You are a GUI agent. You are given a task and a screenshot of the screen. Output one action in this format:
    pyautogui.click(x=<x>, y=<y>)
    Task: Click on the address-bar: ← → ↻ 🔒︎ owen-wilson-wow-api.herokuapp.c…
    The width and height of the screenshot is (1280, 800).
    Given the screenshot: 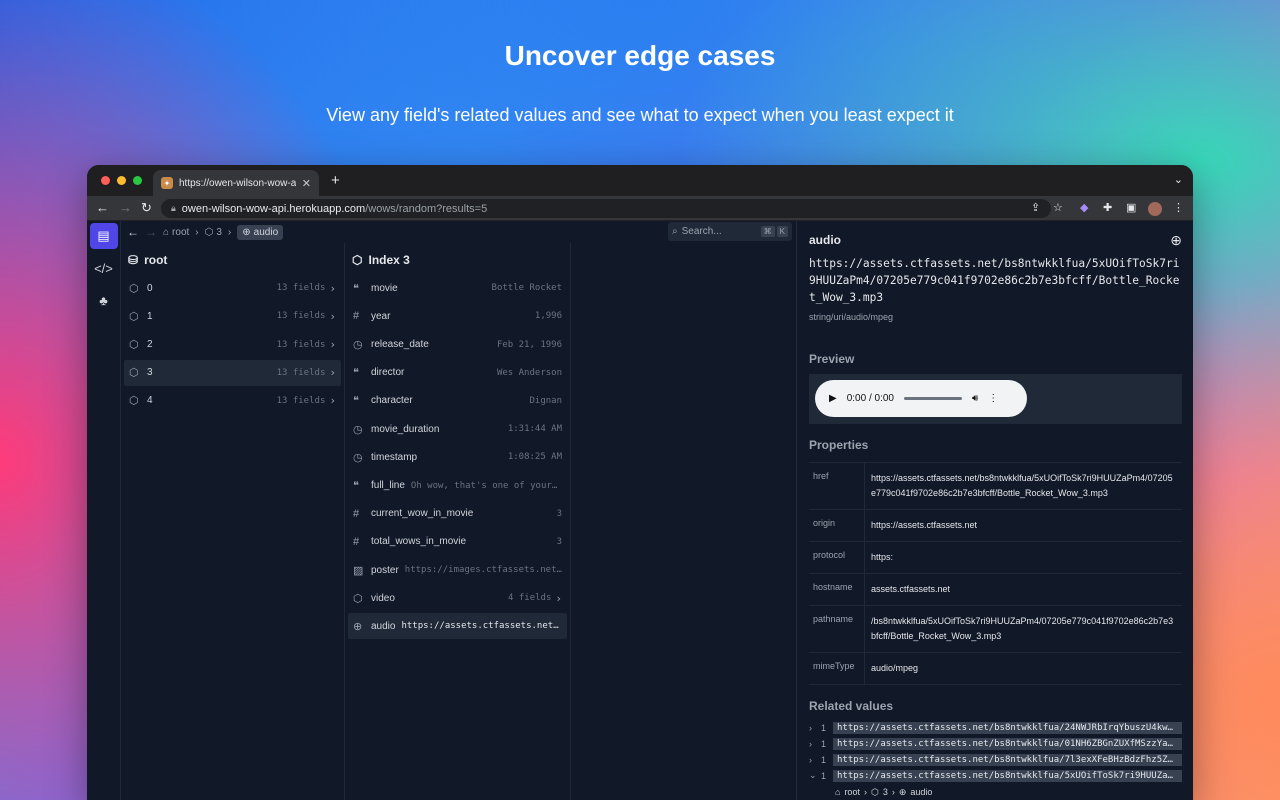 What is the action you would take?
    pyautogui.click(x=640, y=208)
    